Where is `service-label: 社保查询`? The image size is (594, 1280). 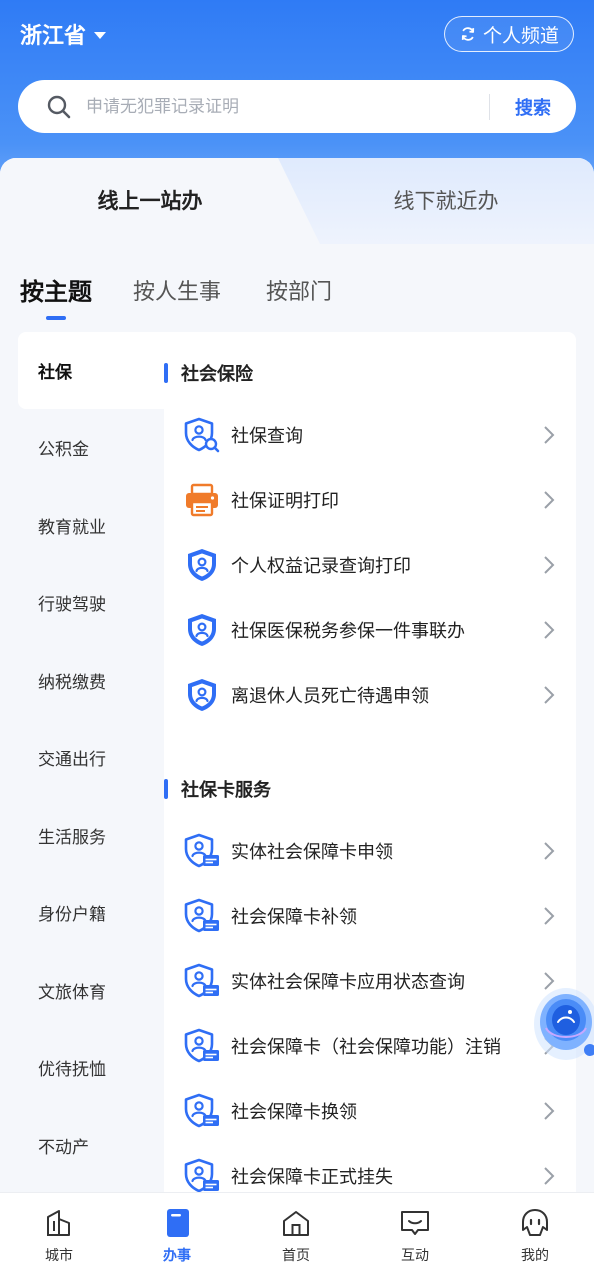
service-label: 社保查询 is located at coordinates (267, 436).